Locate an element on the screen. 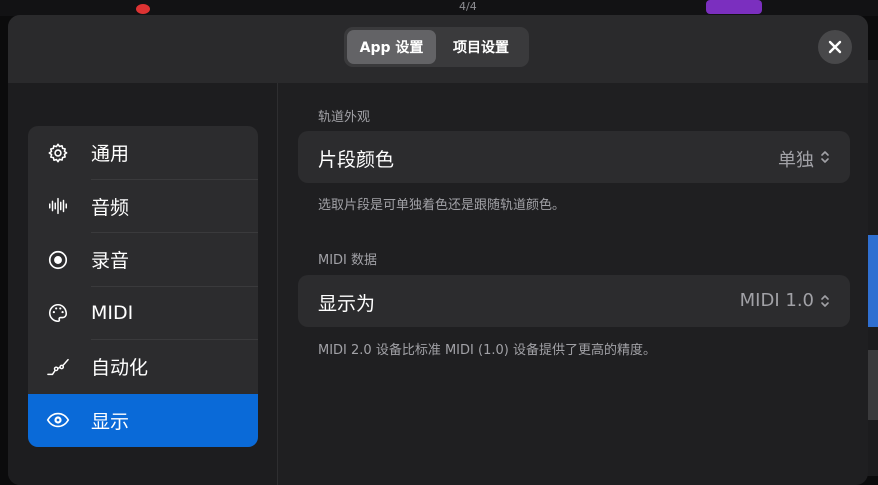 This screenshot has height=485, width=878. midi-display-description: MIDI 2.0 设备比标准 MIDI (1.0) 设备提供了更高的精度。 is located at coordinates (487, 350).